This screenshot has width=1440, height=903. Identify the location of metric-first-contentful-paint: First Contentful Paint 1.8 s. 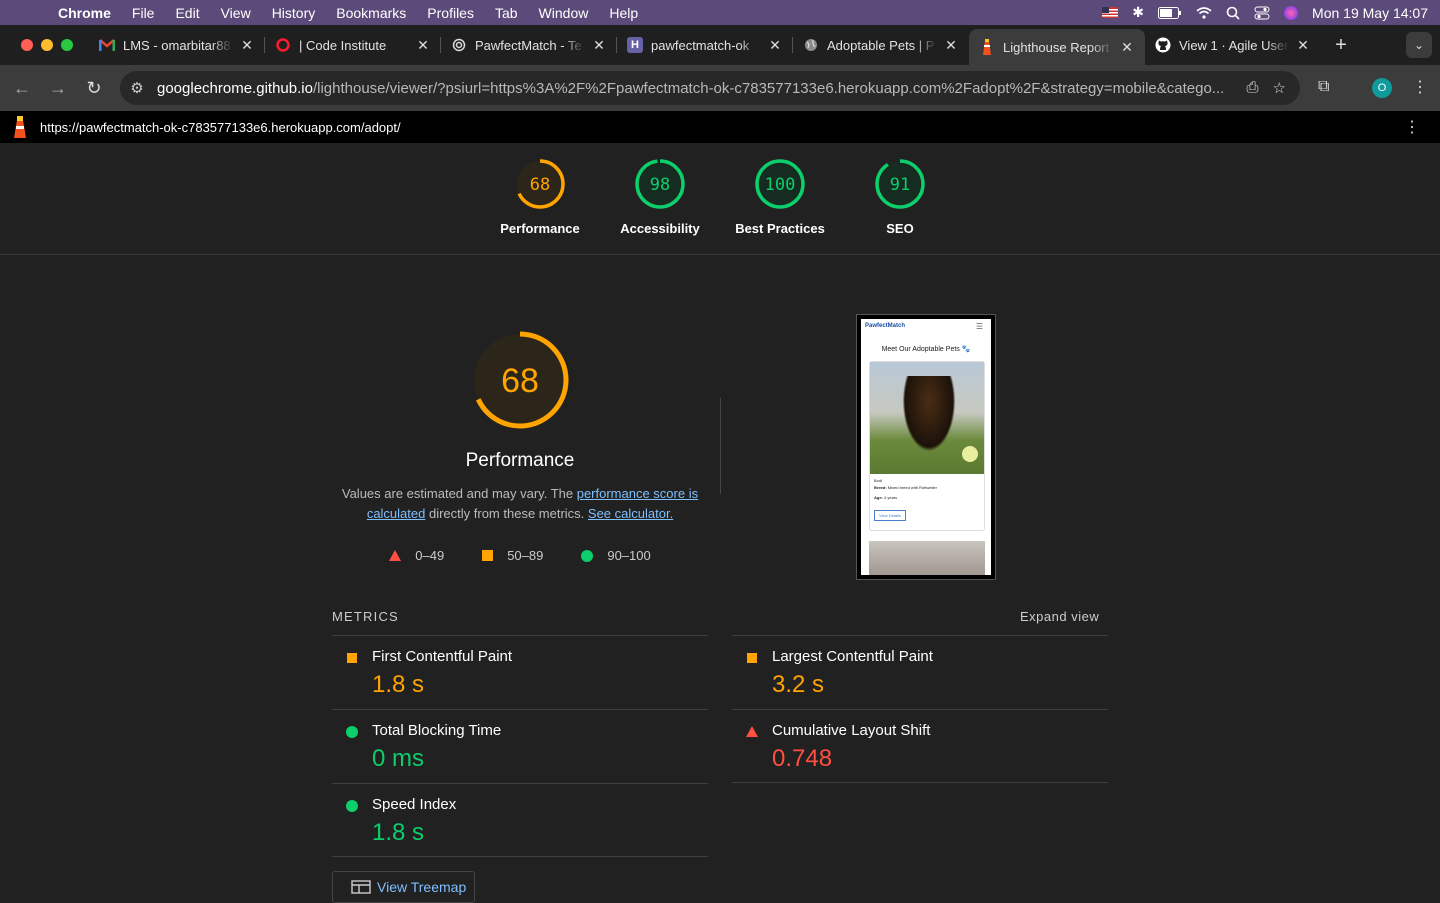
(520, 672).